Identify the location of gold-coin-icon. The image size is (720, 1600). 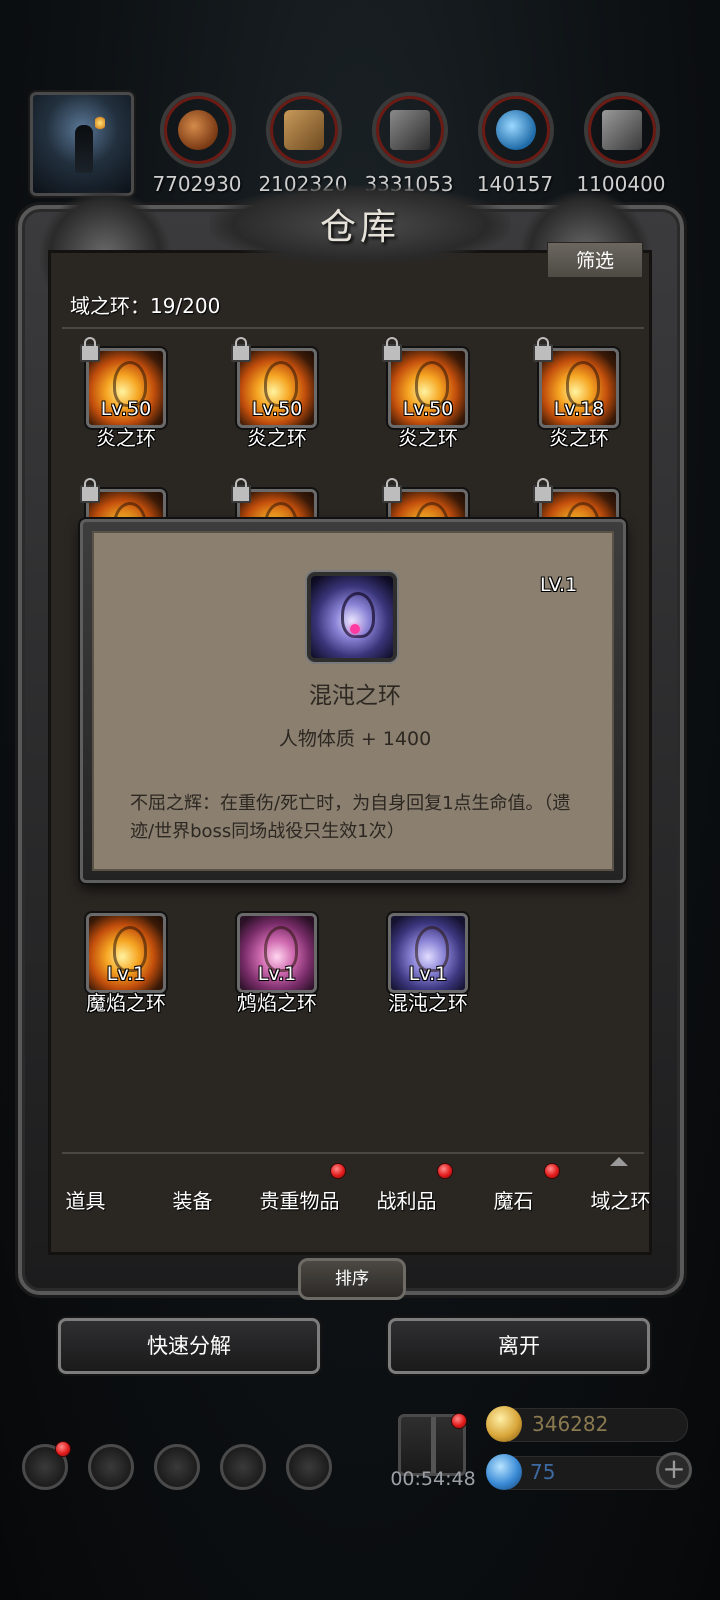
(504, 1424).